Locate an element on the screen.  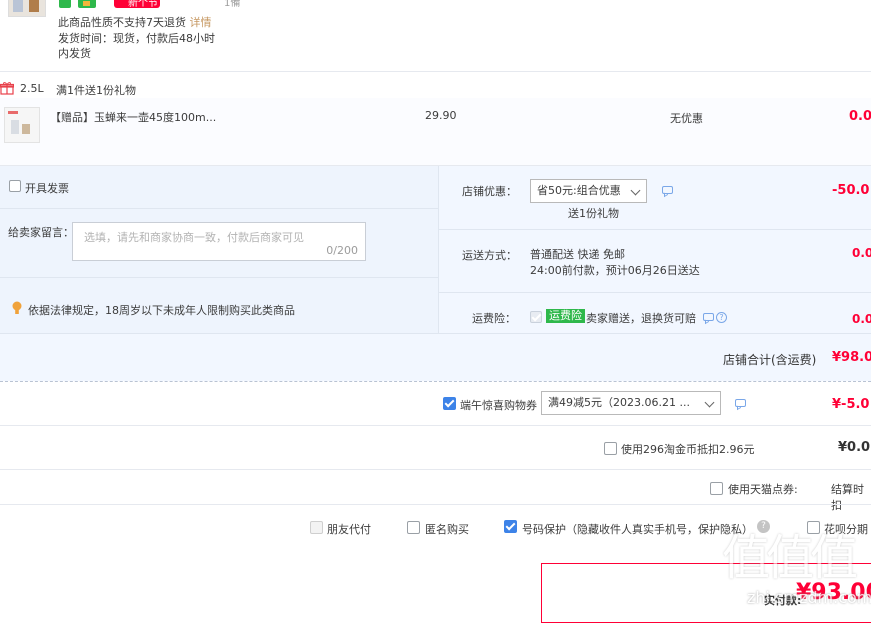
tmall-points-label: 使用天猫点券: is located at coordinates (763, 489).